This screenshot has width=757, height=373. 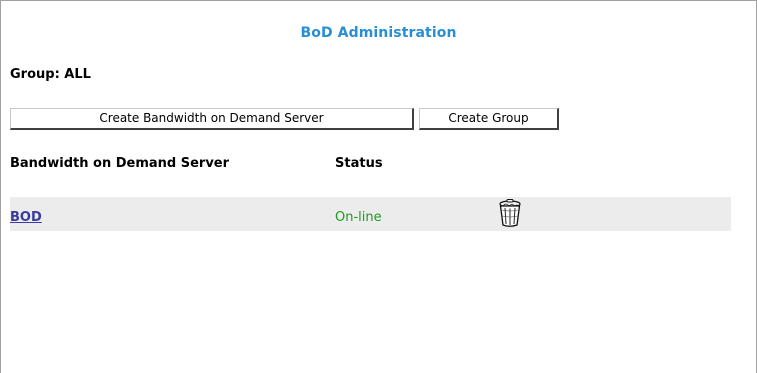 What do you see at coordinates (378, 33) in the screenshot?
I see `page-title: BoD Administration` at bounding box center [378, 33].